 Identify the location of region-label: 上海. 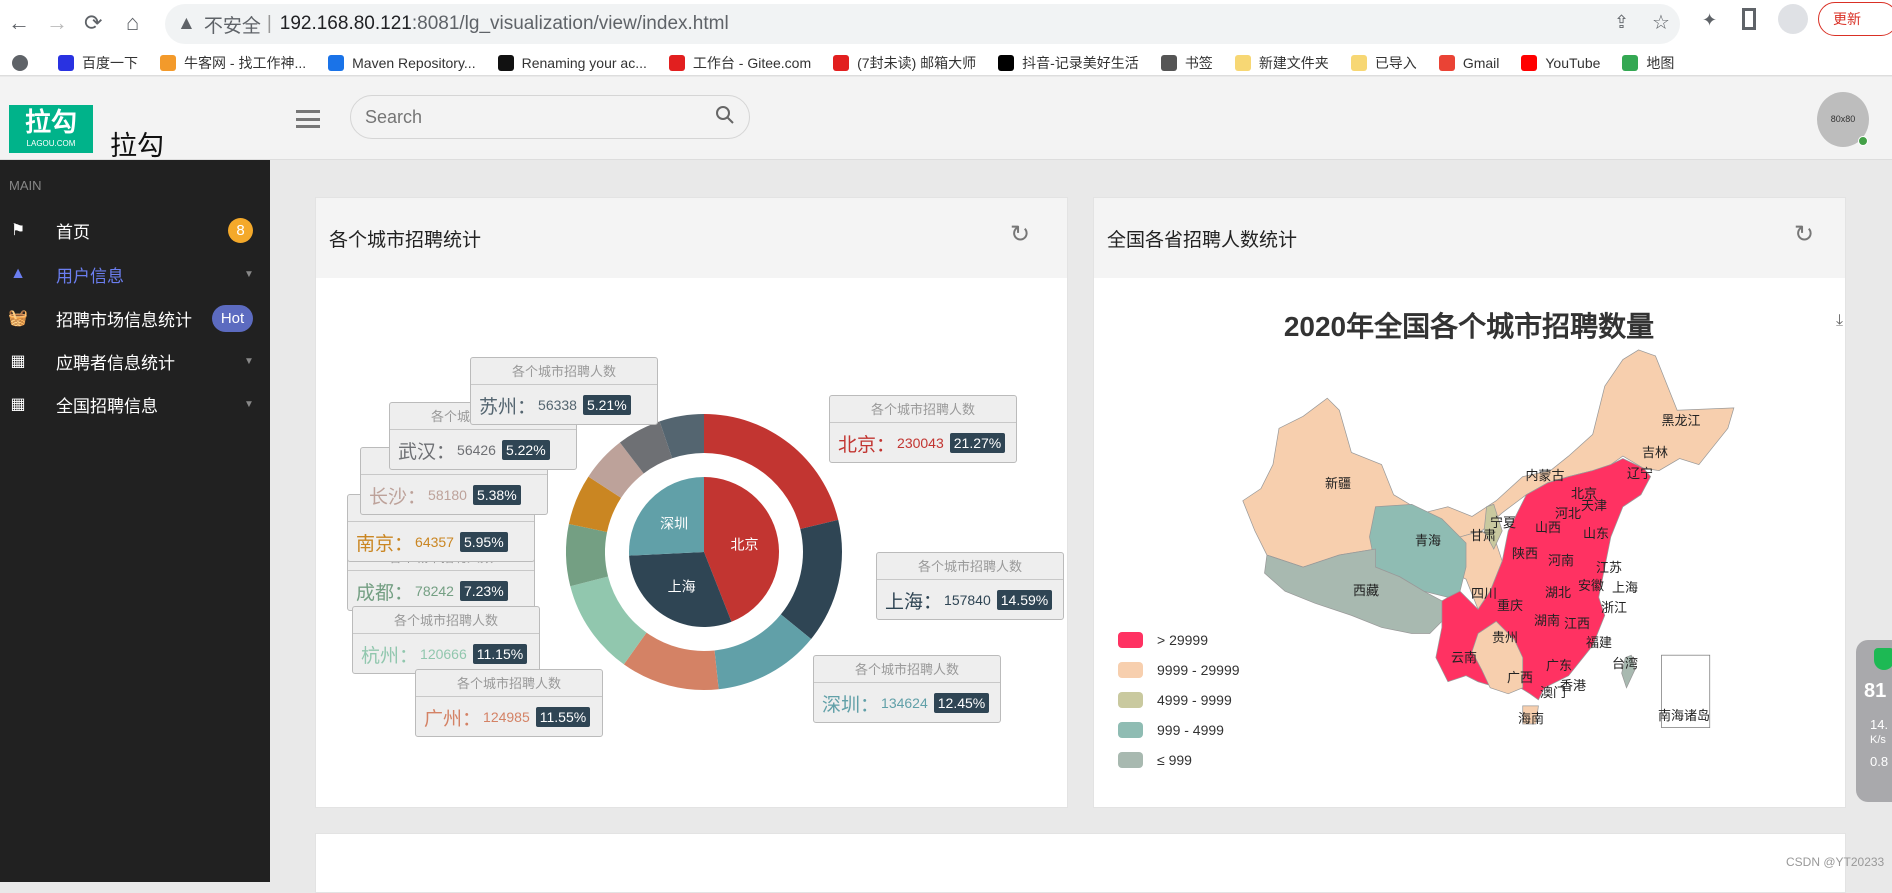
(1625, 587).